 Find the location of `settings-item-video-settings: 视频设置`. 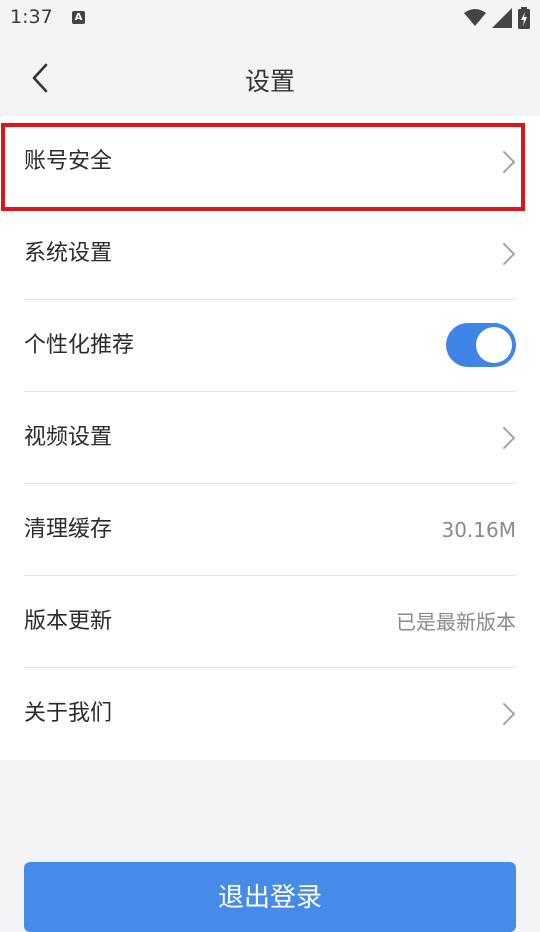

settings-item-video-settings: 视频设置 is located at coordinates (270, 438).